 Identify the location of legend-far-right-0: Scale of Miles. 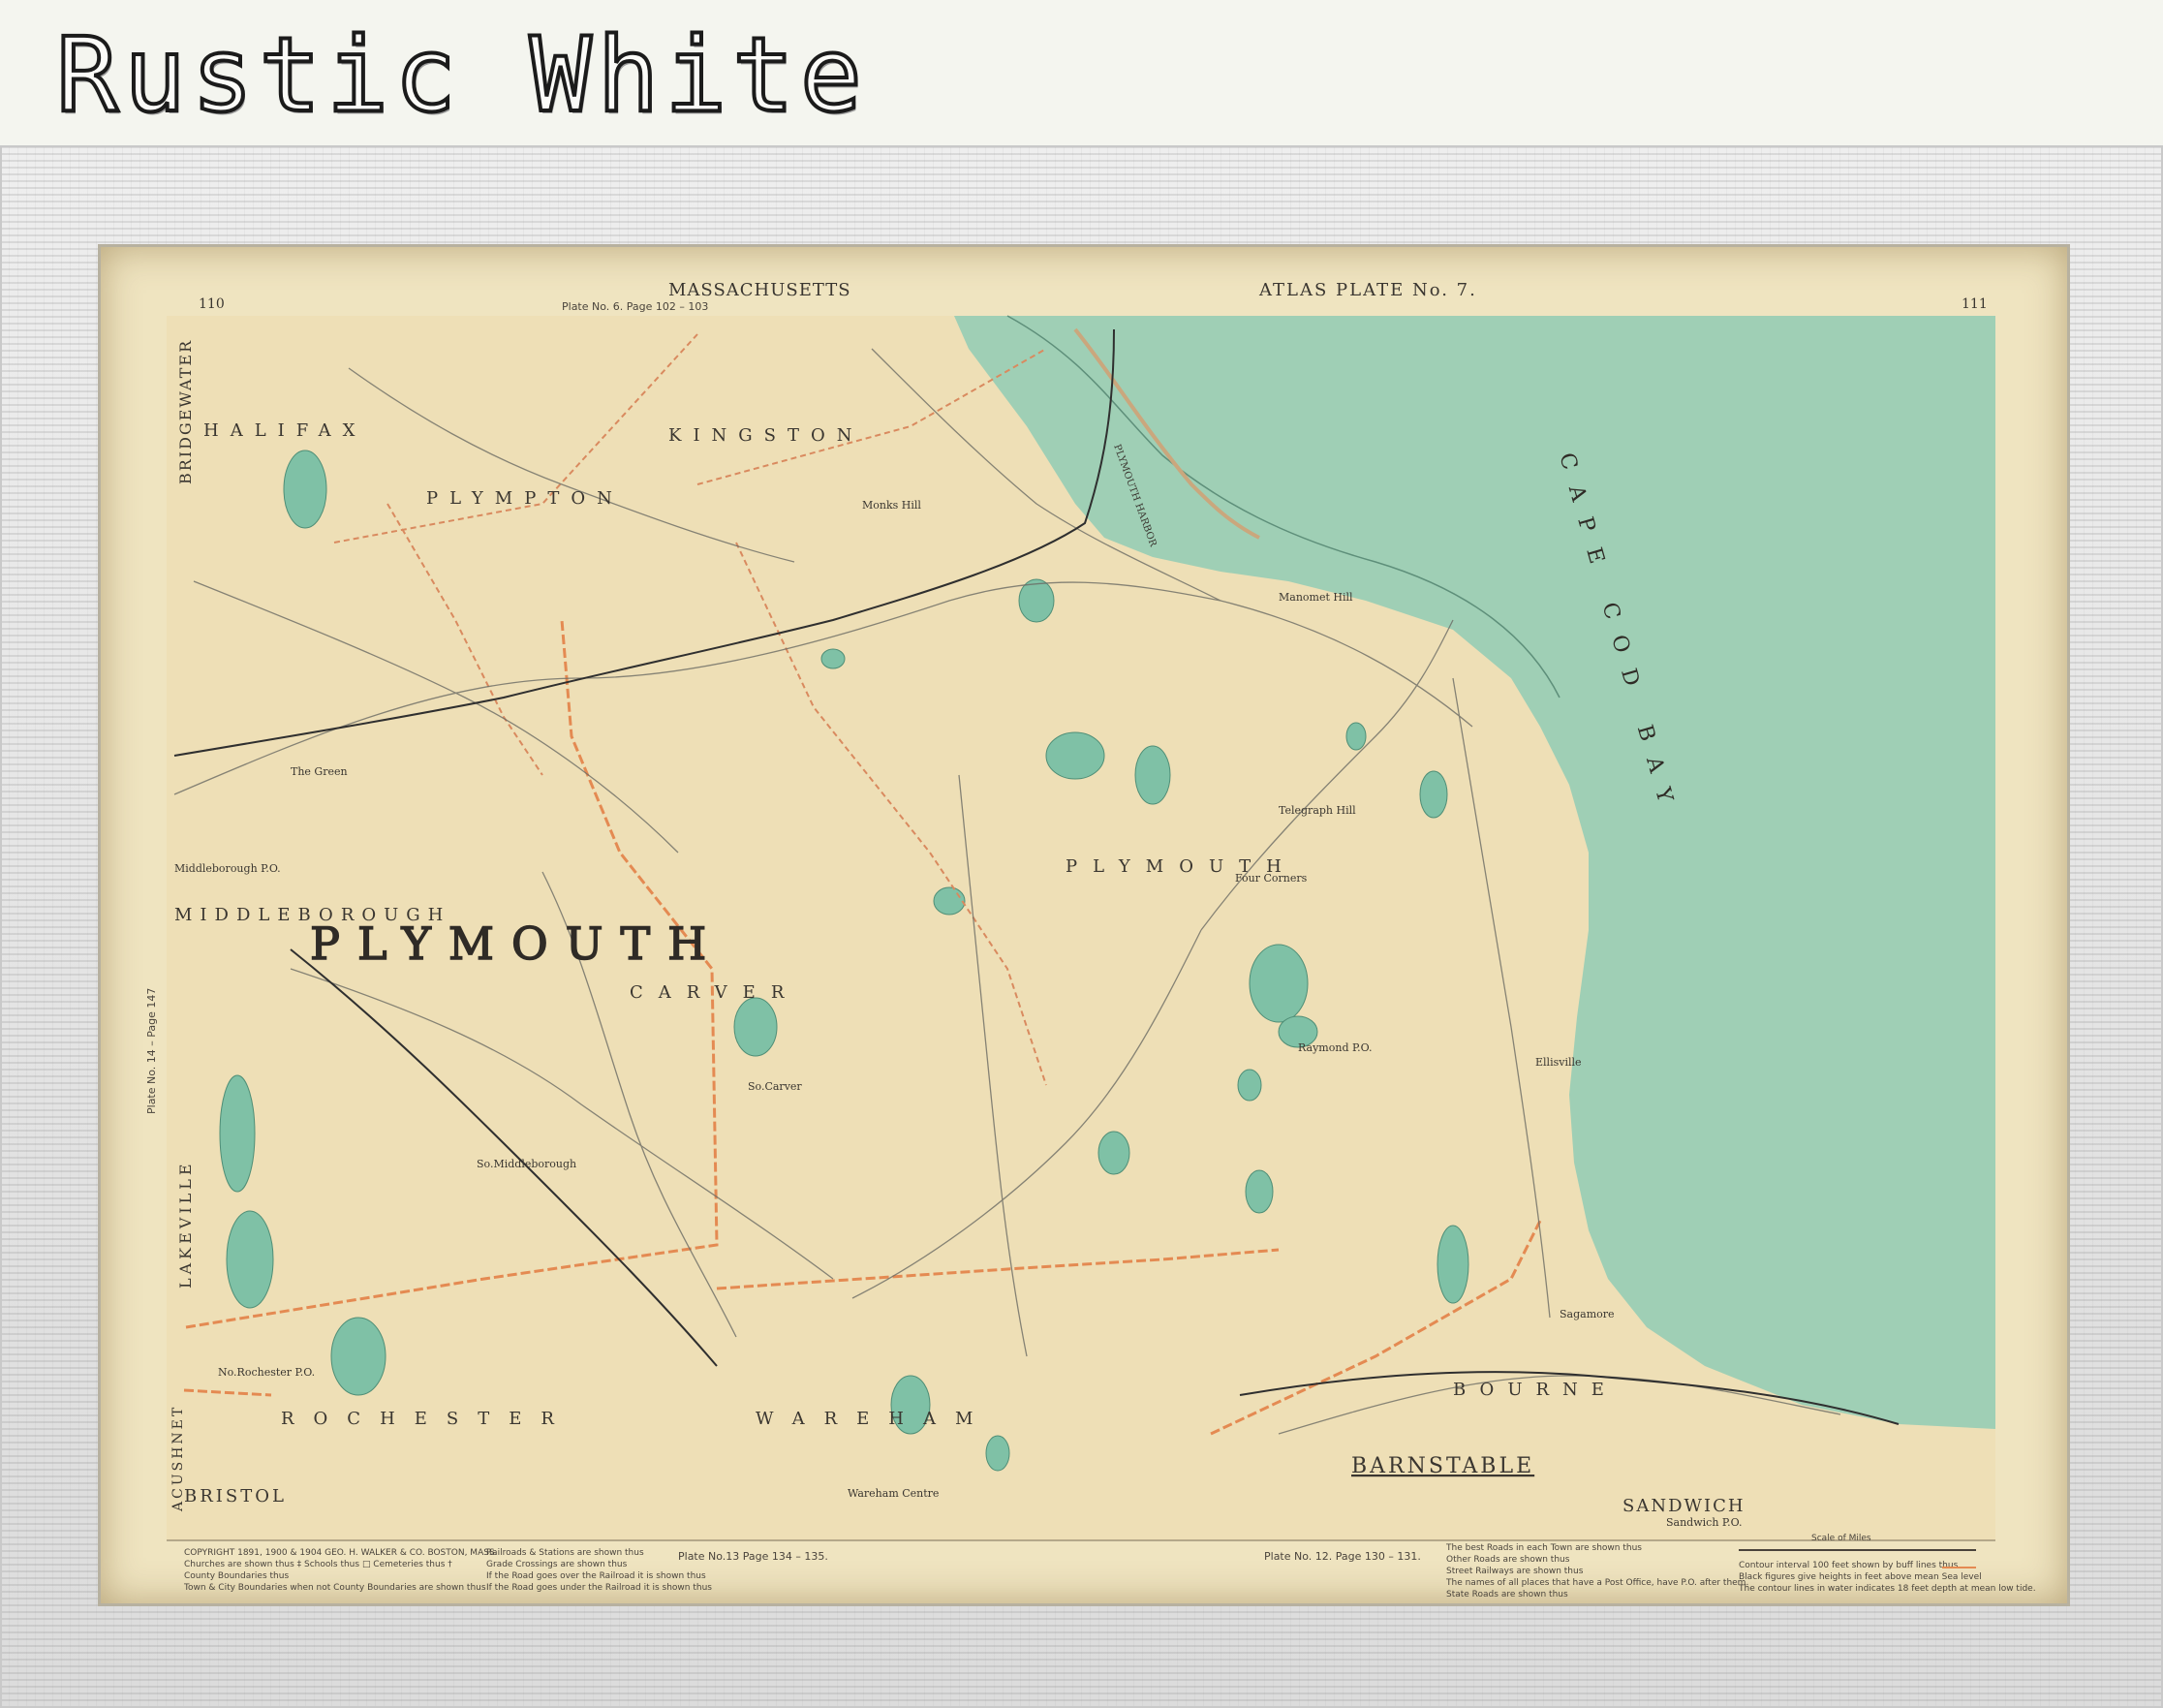
(1841, 1538).